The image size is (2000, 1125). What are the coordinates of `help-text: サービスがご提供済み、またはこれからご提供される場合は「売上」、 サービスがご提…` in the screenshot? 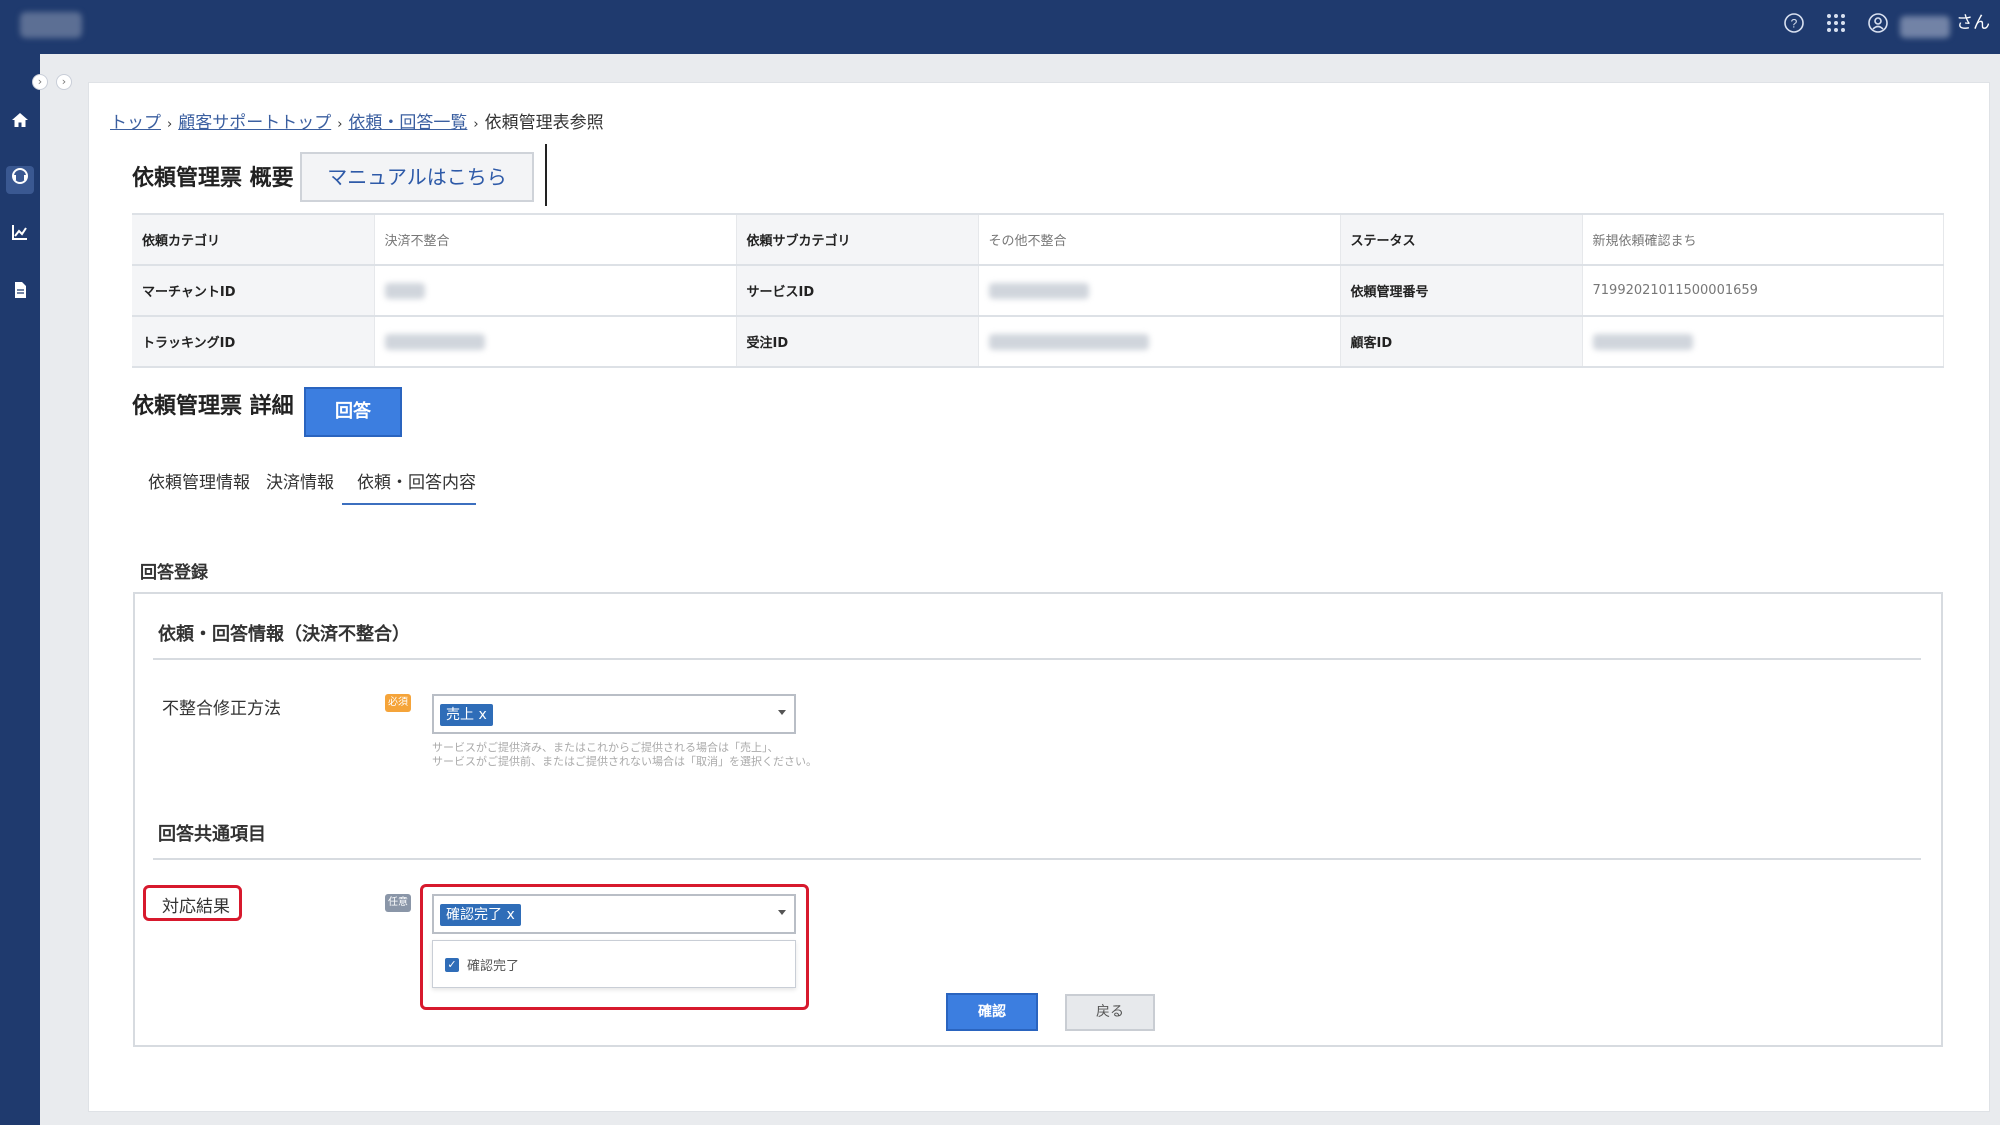 It's located at (624, 755).